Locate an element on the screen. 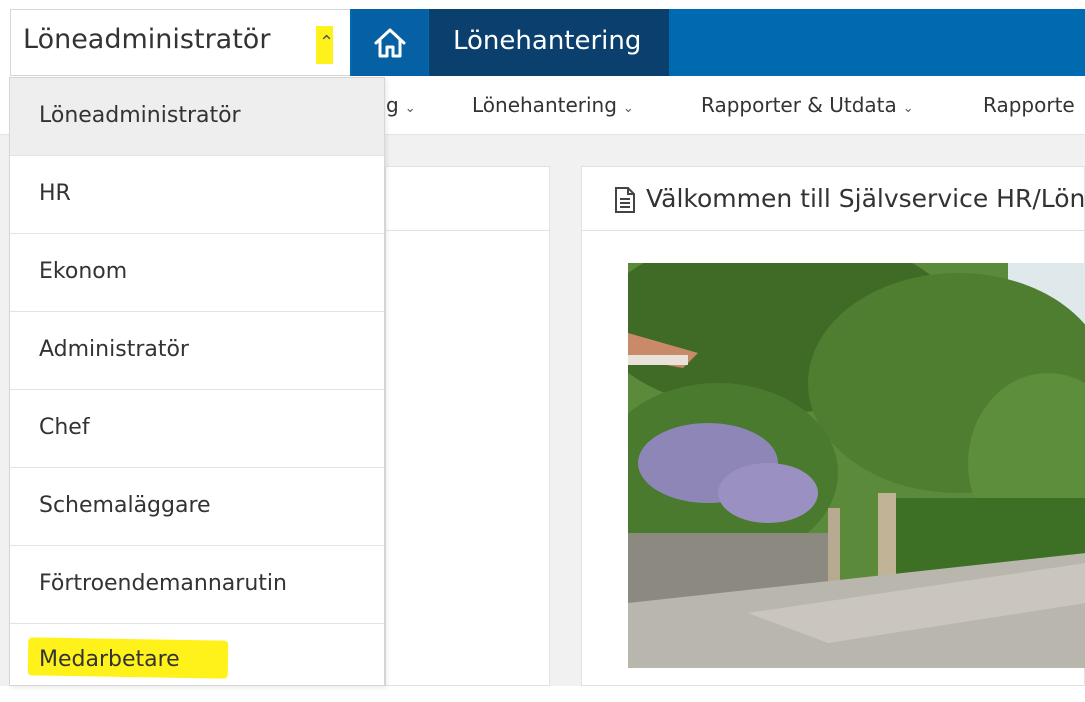 The width and height of the screenshot is (1085, 702). role-option-schemalaggare: Schemaläggare is located at coordinates (197, 507).